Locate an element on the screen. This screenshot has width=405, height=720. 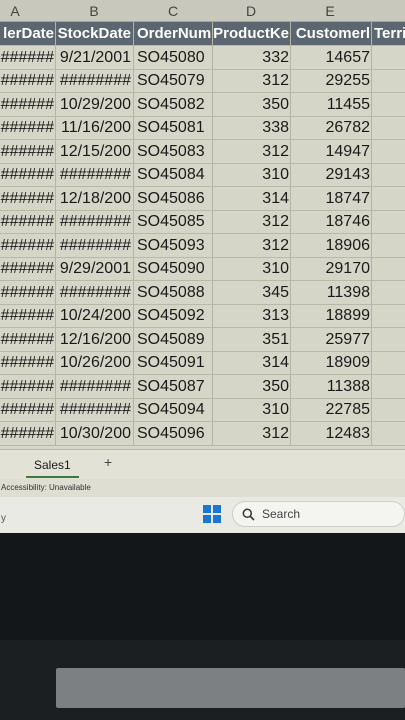
order-number-cell: SO45092 is located at coordinates (174, 315).